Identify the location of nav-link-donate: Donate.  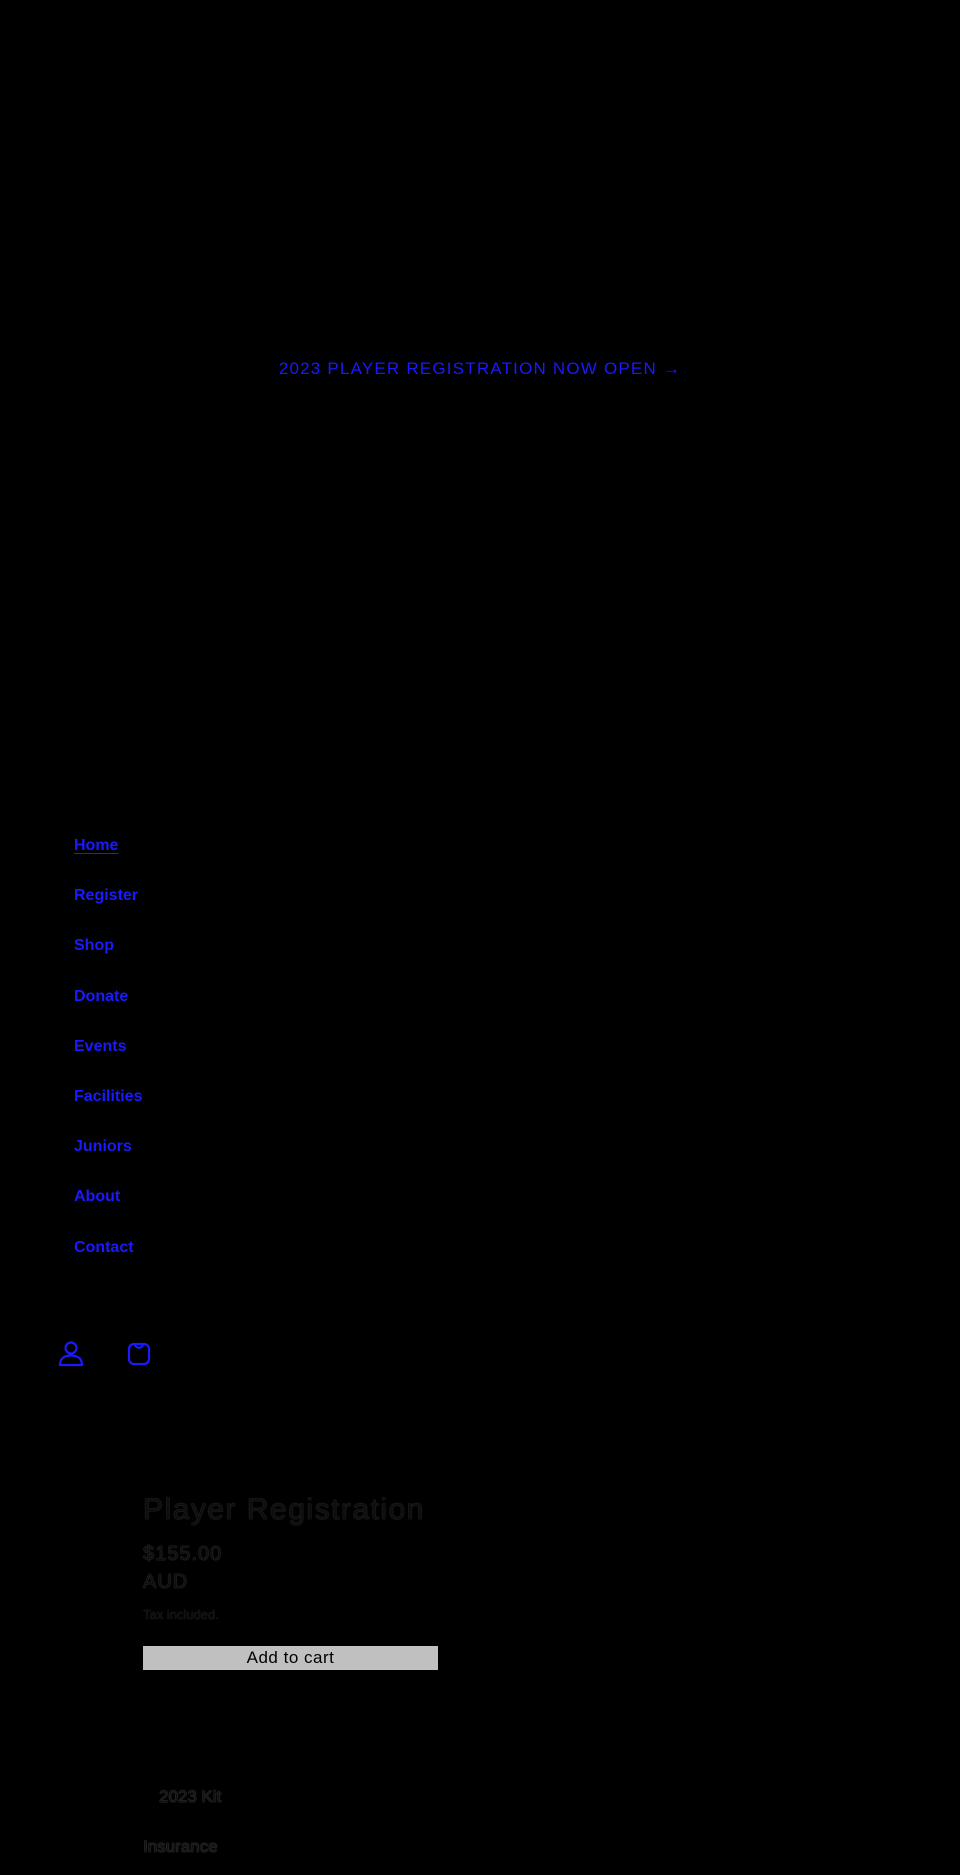
(101, 997).